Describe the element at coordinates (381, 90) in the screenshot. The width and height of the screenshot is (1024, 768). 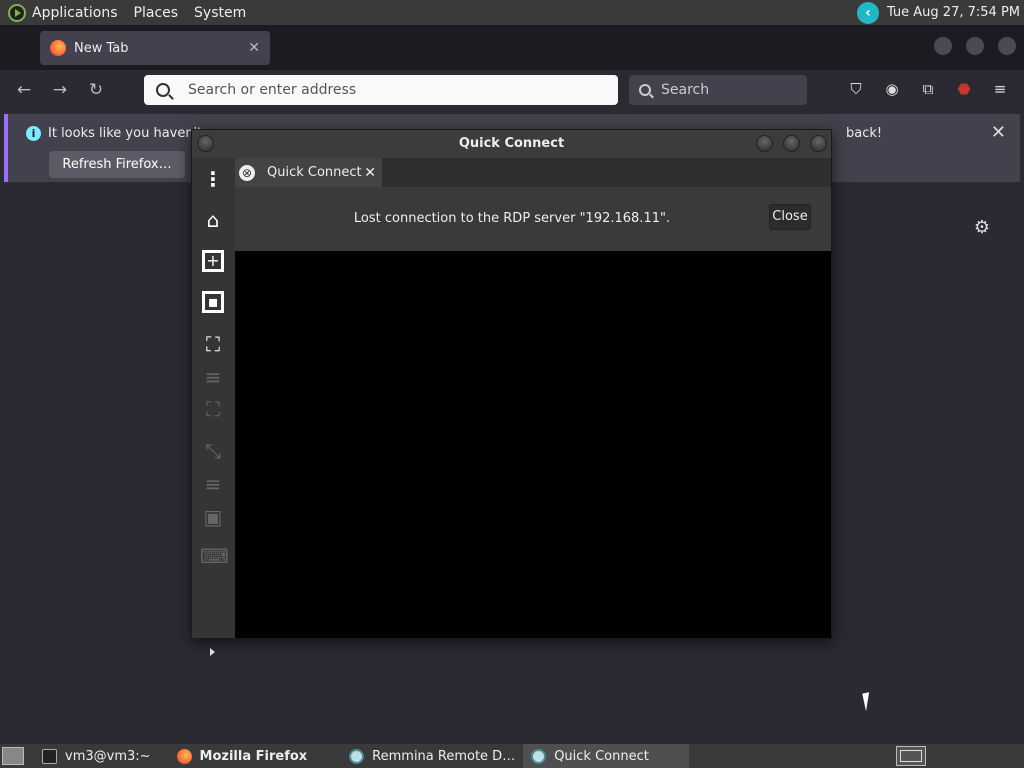
I see `address-bar: Search or enter address` at that location.